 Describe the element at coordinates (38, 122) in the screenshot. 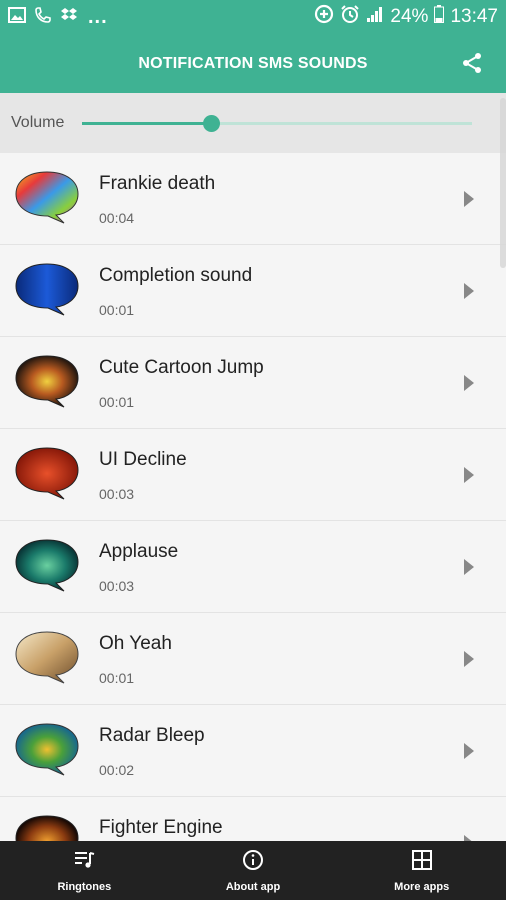

I see `volume-label: Volume` at that location.